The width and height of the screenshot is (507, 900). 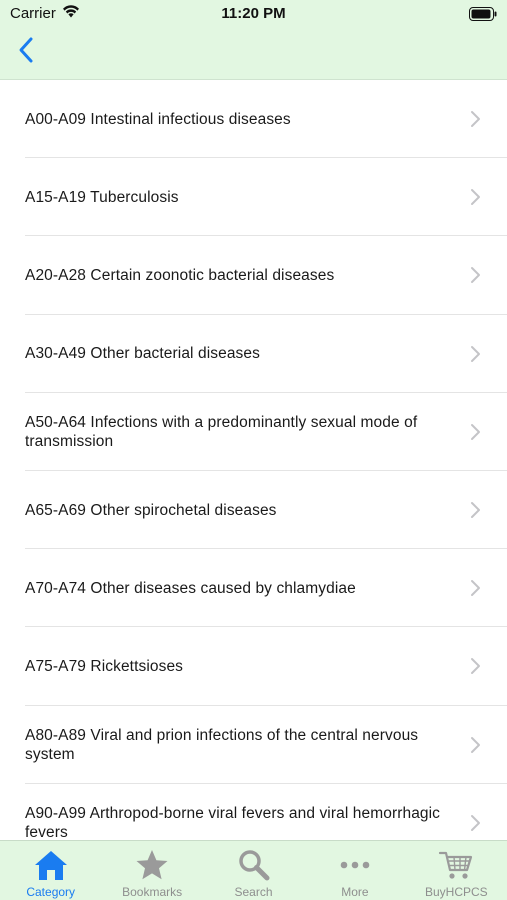 I want to click on tab-more: More, so click(x=354, y=870).